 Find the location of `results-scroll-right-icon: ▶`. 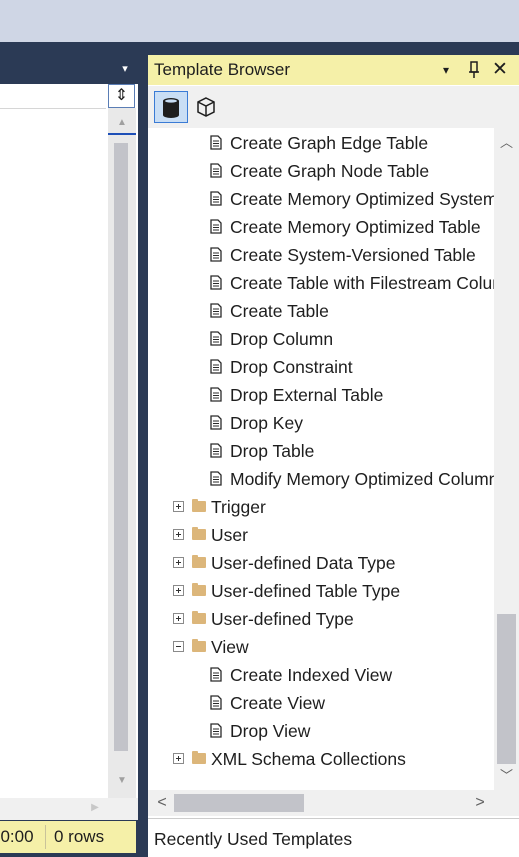

results-scroll-right-icon: ▶ is located at coordinates (95, 808).